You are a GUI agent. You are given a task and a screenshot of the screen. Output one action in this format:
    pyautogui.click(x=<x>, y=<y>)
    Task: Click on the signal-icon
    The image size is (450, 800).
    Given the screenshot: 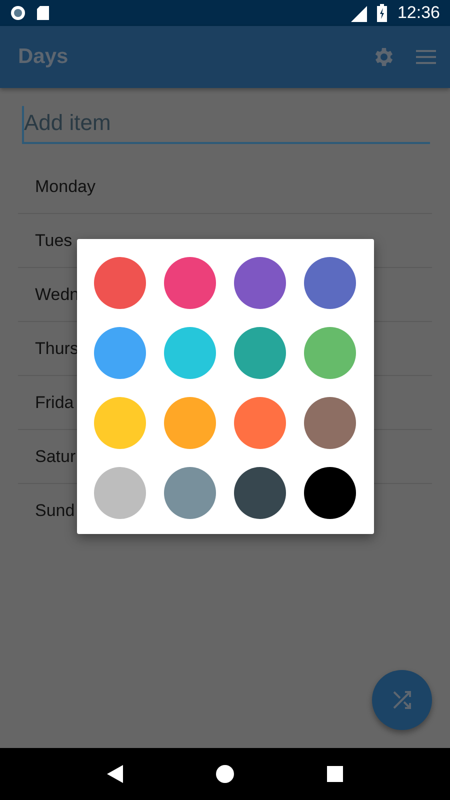 What is the action you would take?
    pyautogui.click(x=359, y=13)
    